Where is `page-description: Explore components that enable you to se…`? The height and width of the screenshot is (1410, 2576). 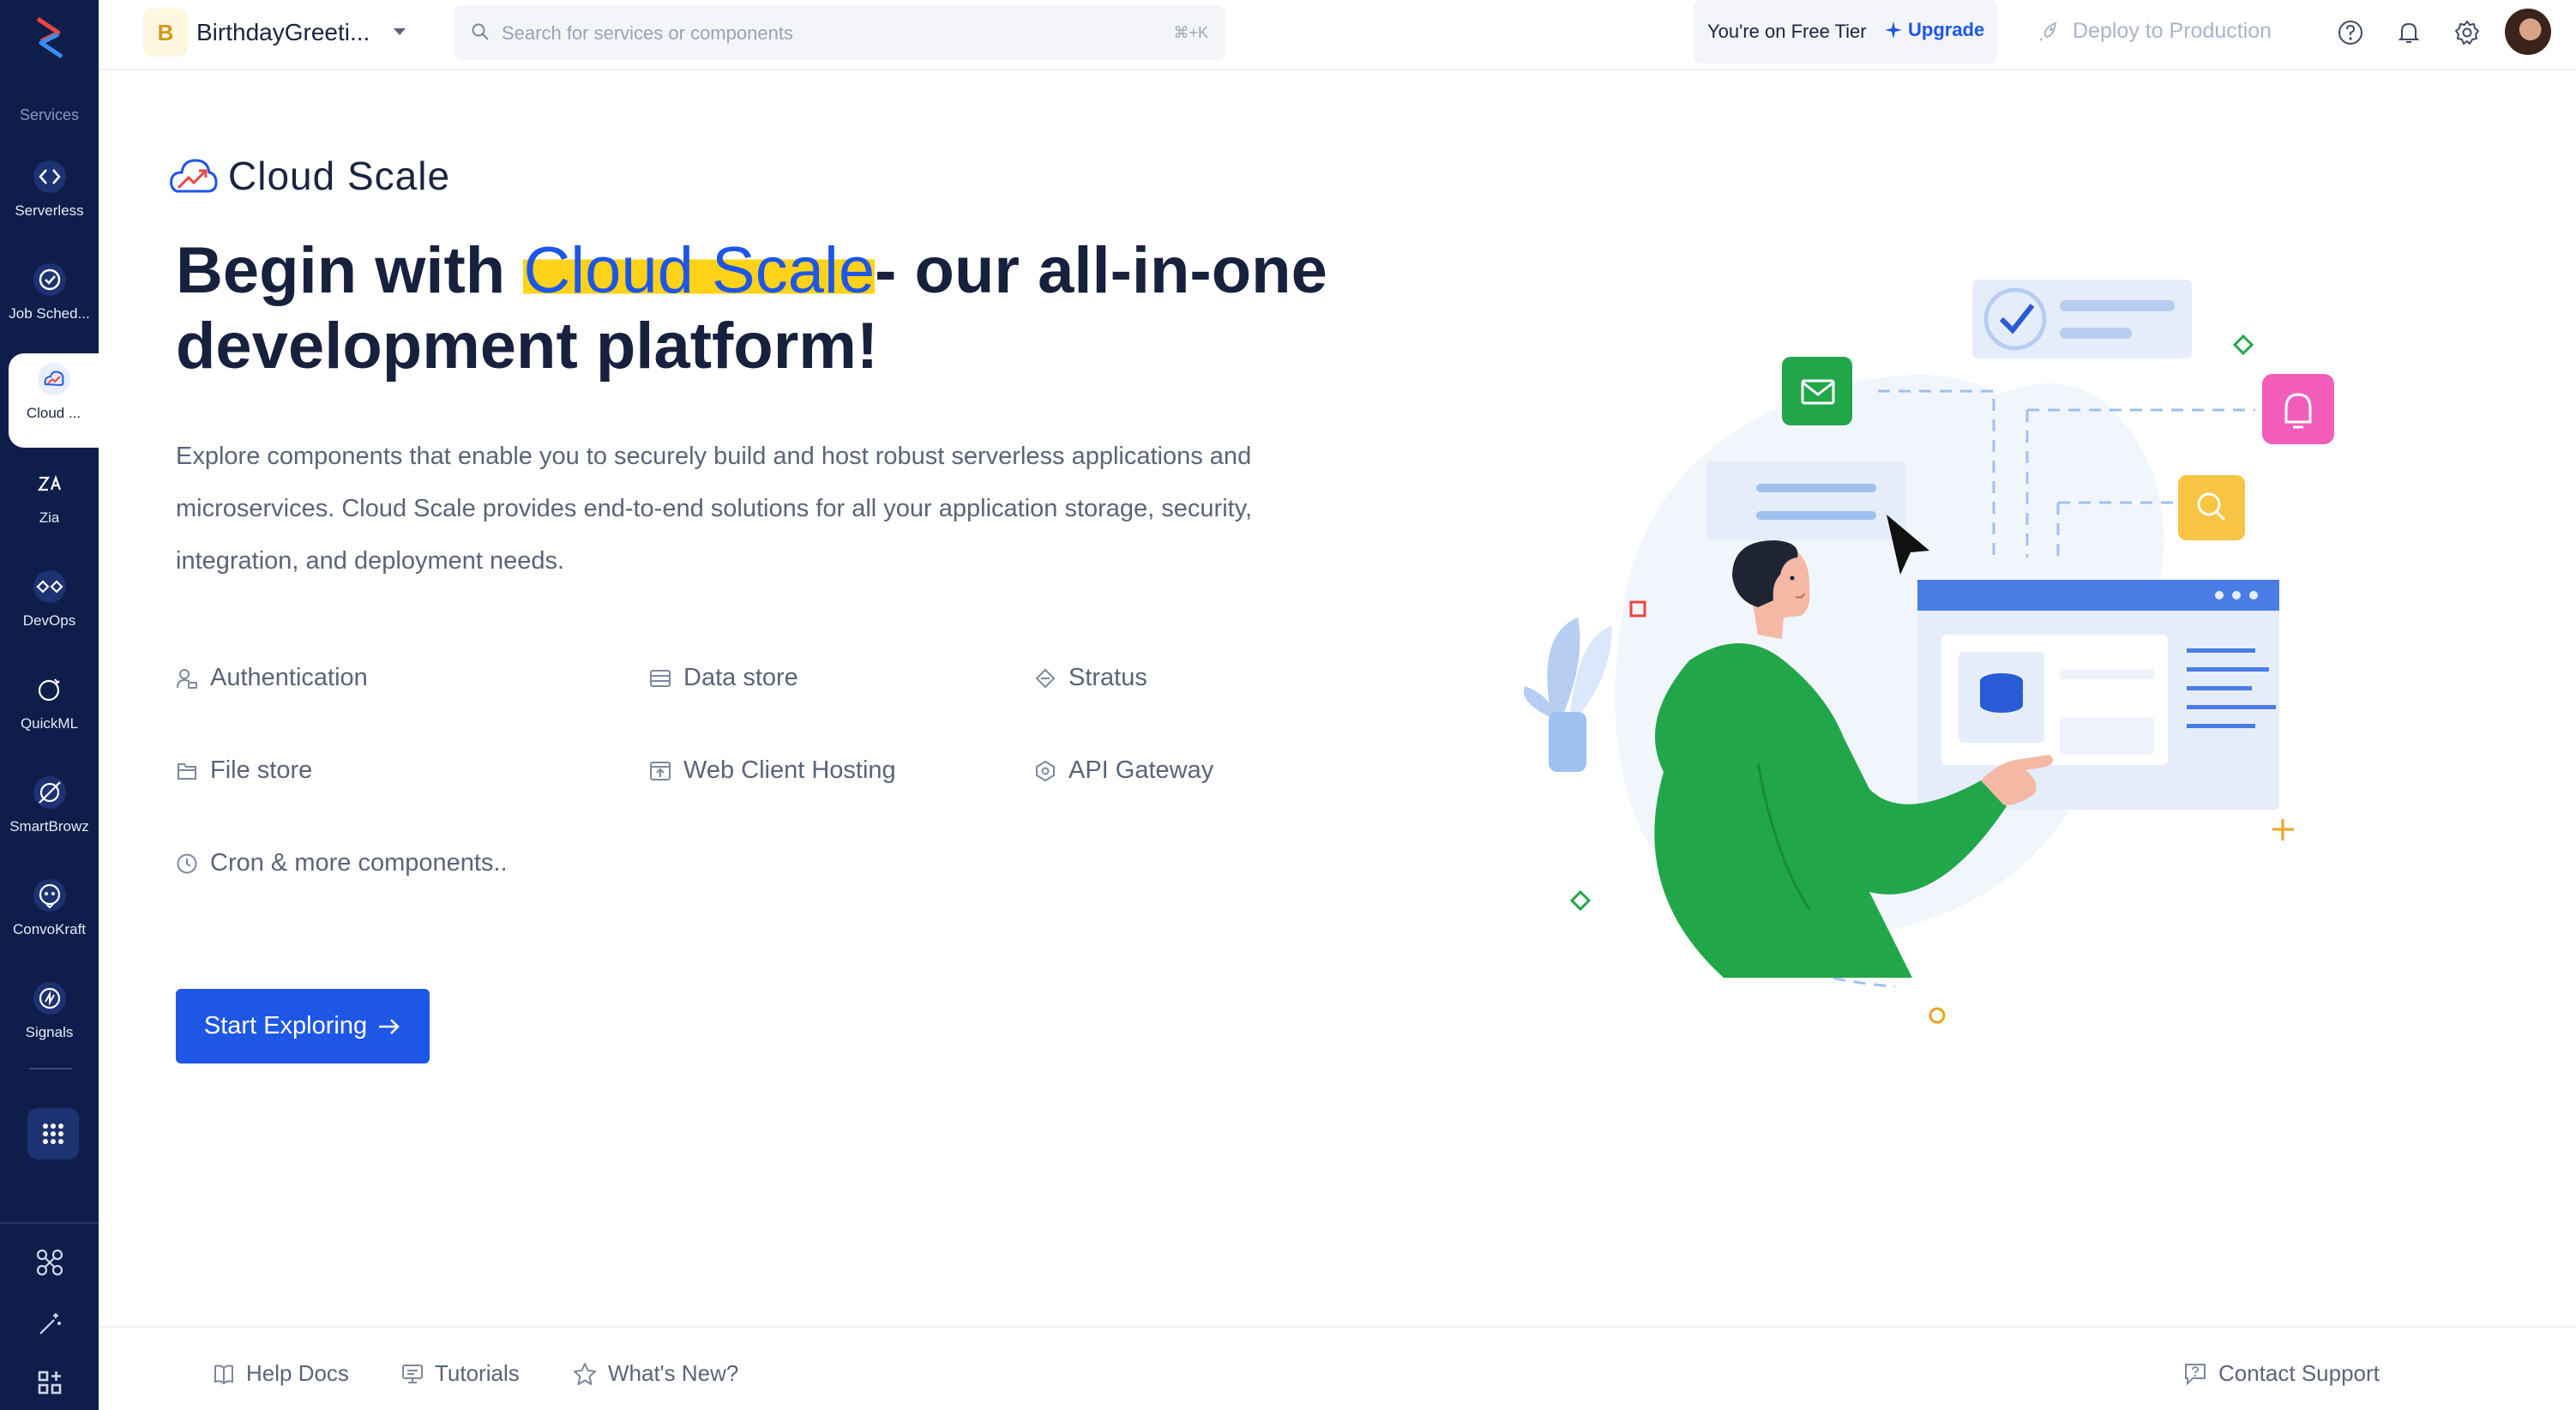
page-description: Explore components that enable you to se… is located at coordinates (714, 509).